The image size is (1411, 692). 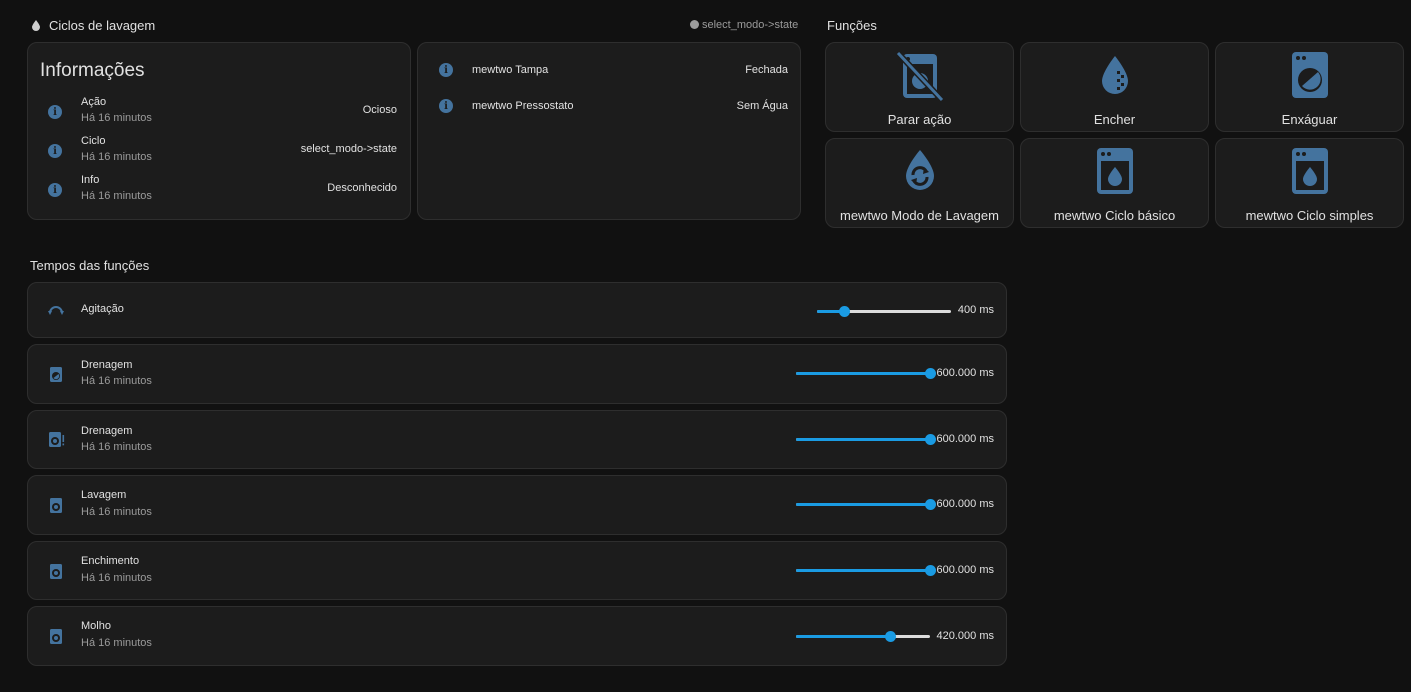 What do you see at coordinates (57, 439) in the screenshot?
I see `washing-machine-alert-icon` at bounding box center [57, 439].